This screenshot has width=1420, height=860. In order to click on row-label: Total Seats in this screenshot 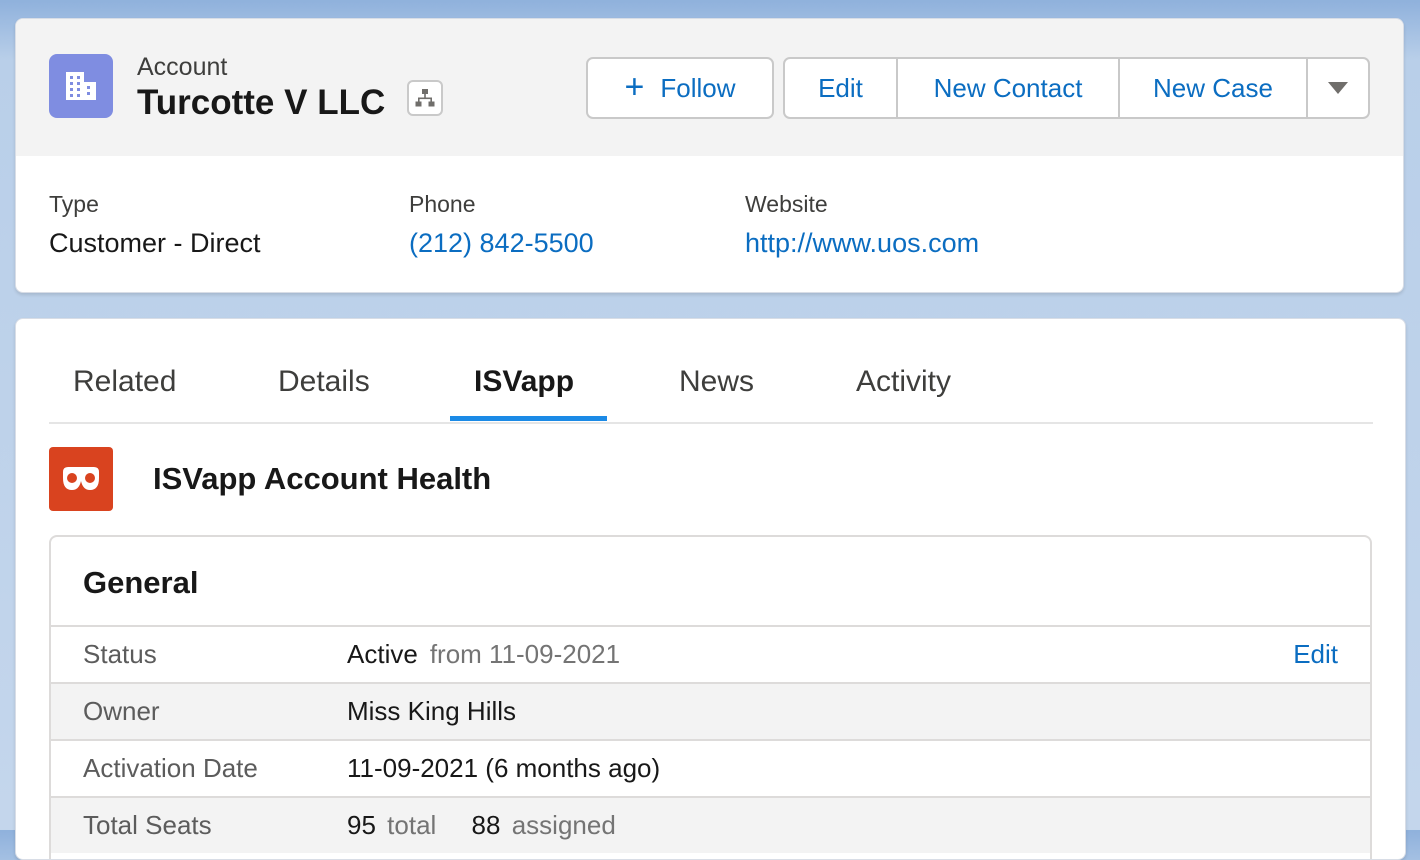, I will do `click(147, 825)`.